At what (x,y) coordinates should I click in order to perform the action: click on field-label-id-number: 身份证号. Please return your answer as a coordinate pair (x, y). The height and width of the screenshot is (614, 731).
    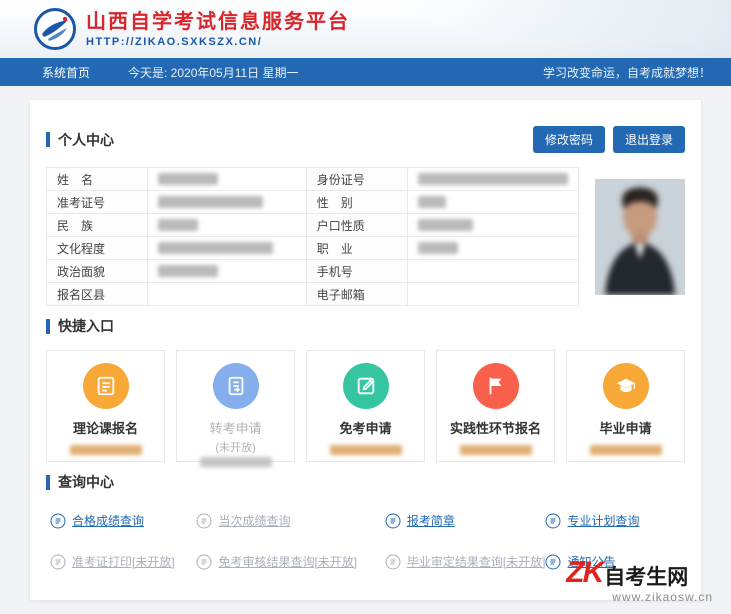
    Looking at the image, I should click on (356, 179).